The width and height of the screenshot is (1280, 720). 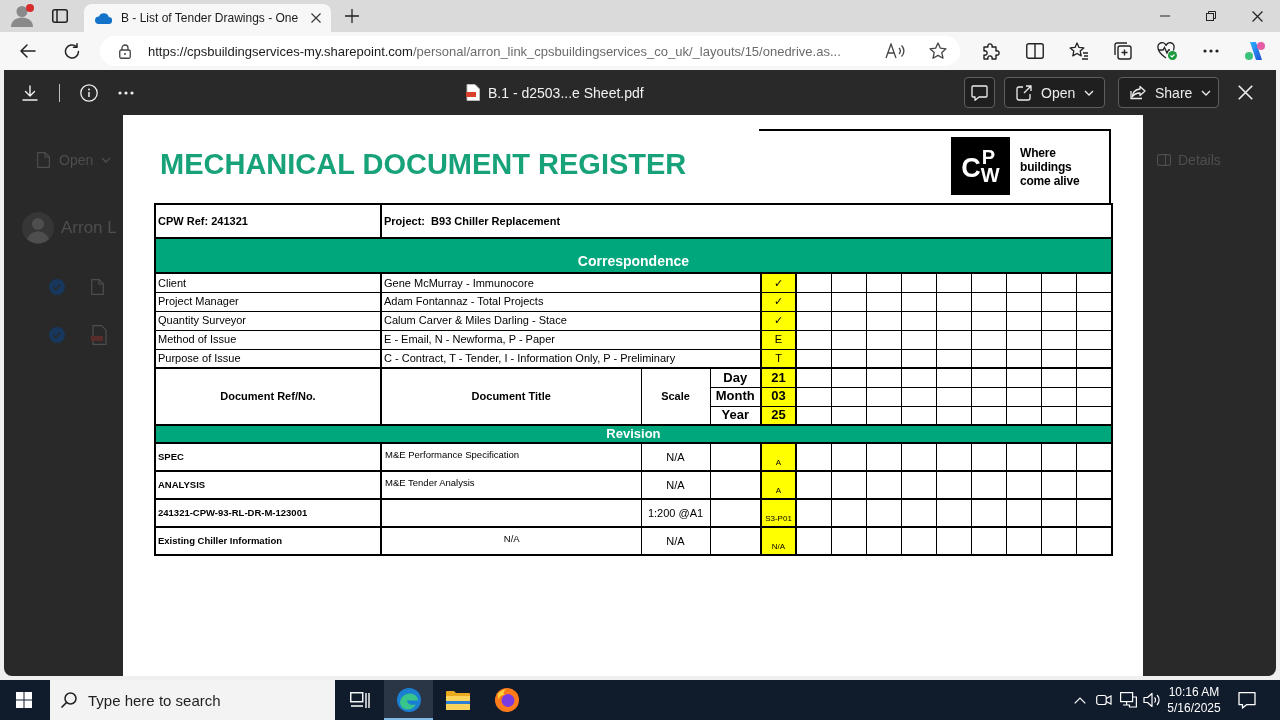 What do you see at coordinates (991, 51) in the screenshot?
I see `puzzle-icon` at bounding box center [991, 51].